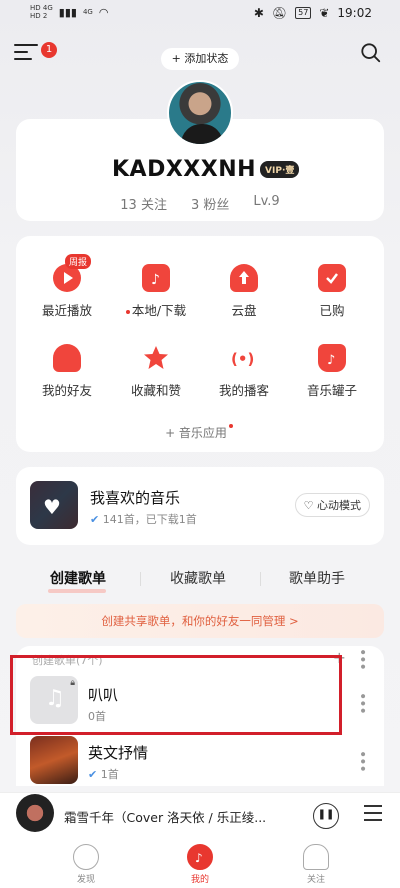 The width and height of the screenshot is (400, 888). What do you see at coordinates (103, 12) in the screenshot?
I see `wifi-icon: ◠` at bounding box center [103, 12].